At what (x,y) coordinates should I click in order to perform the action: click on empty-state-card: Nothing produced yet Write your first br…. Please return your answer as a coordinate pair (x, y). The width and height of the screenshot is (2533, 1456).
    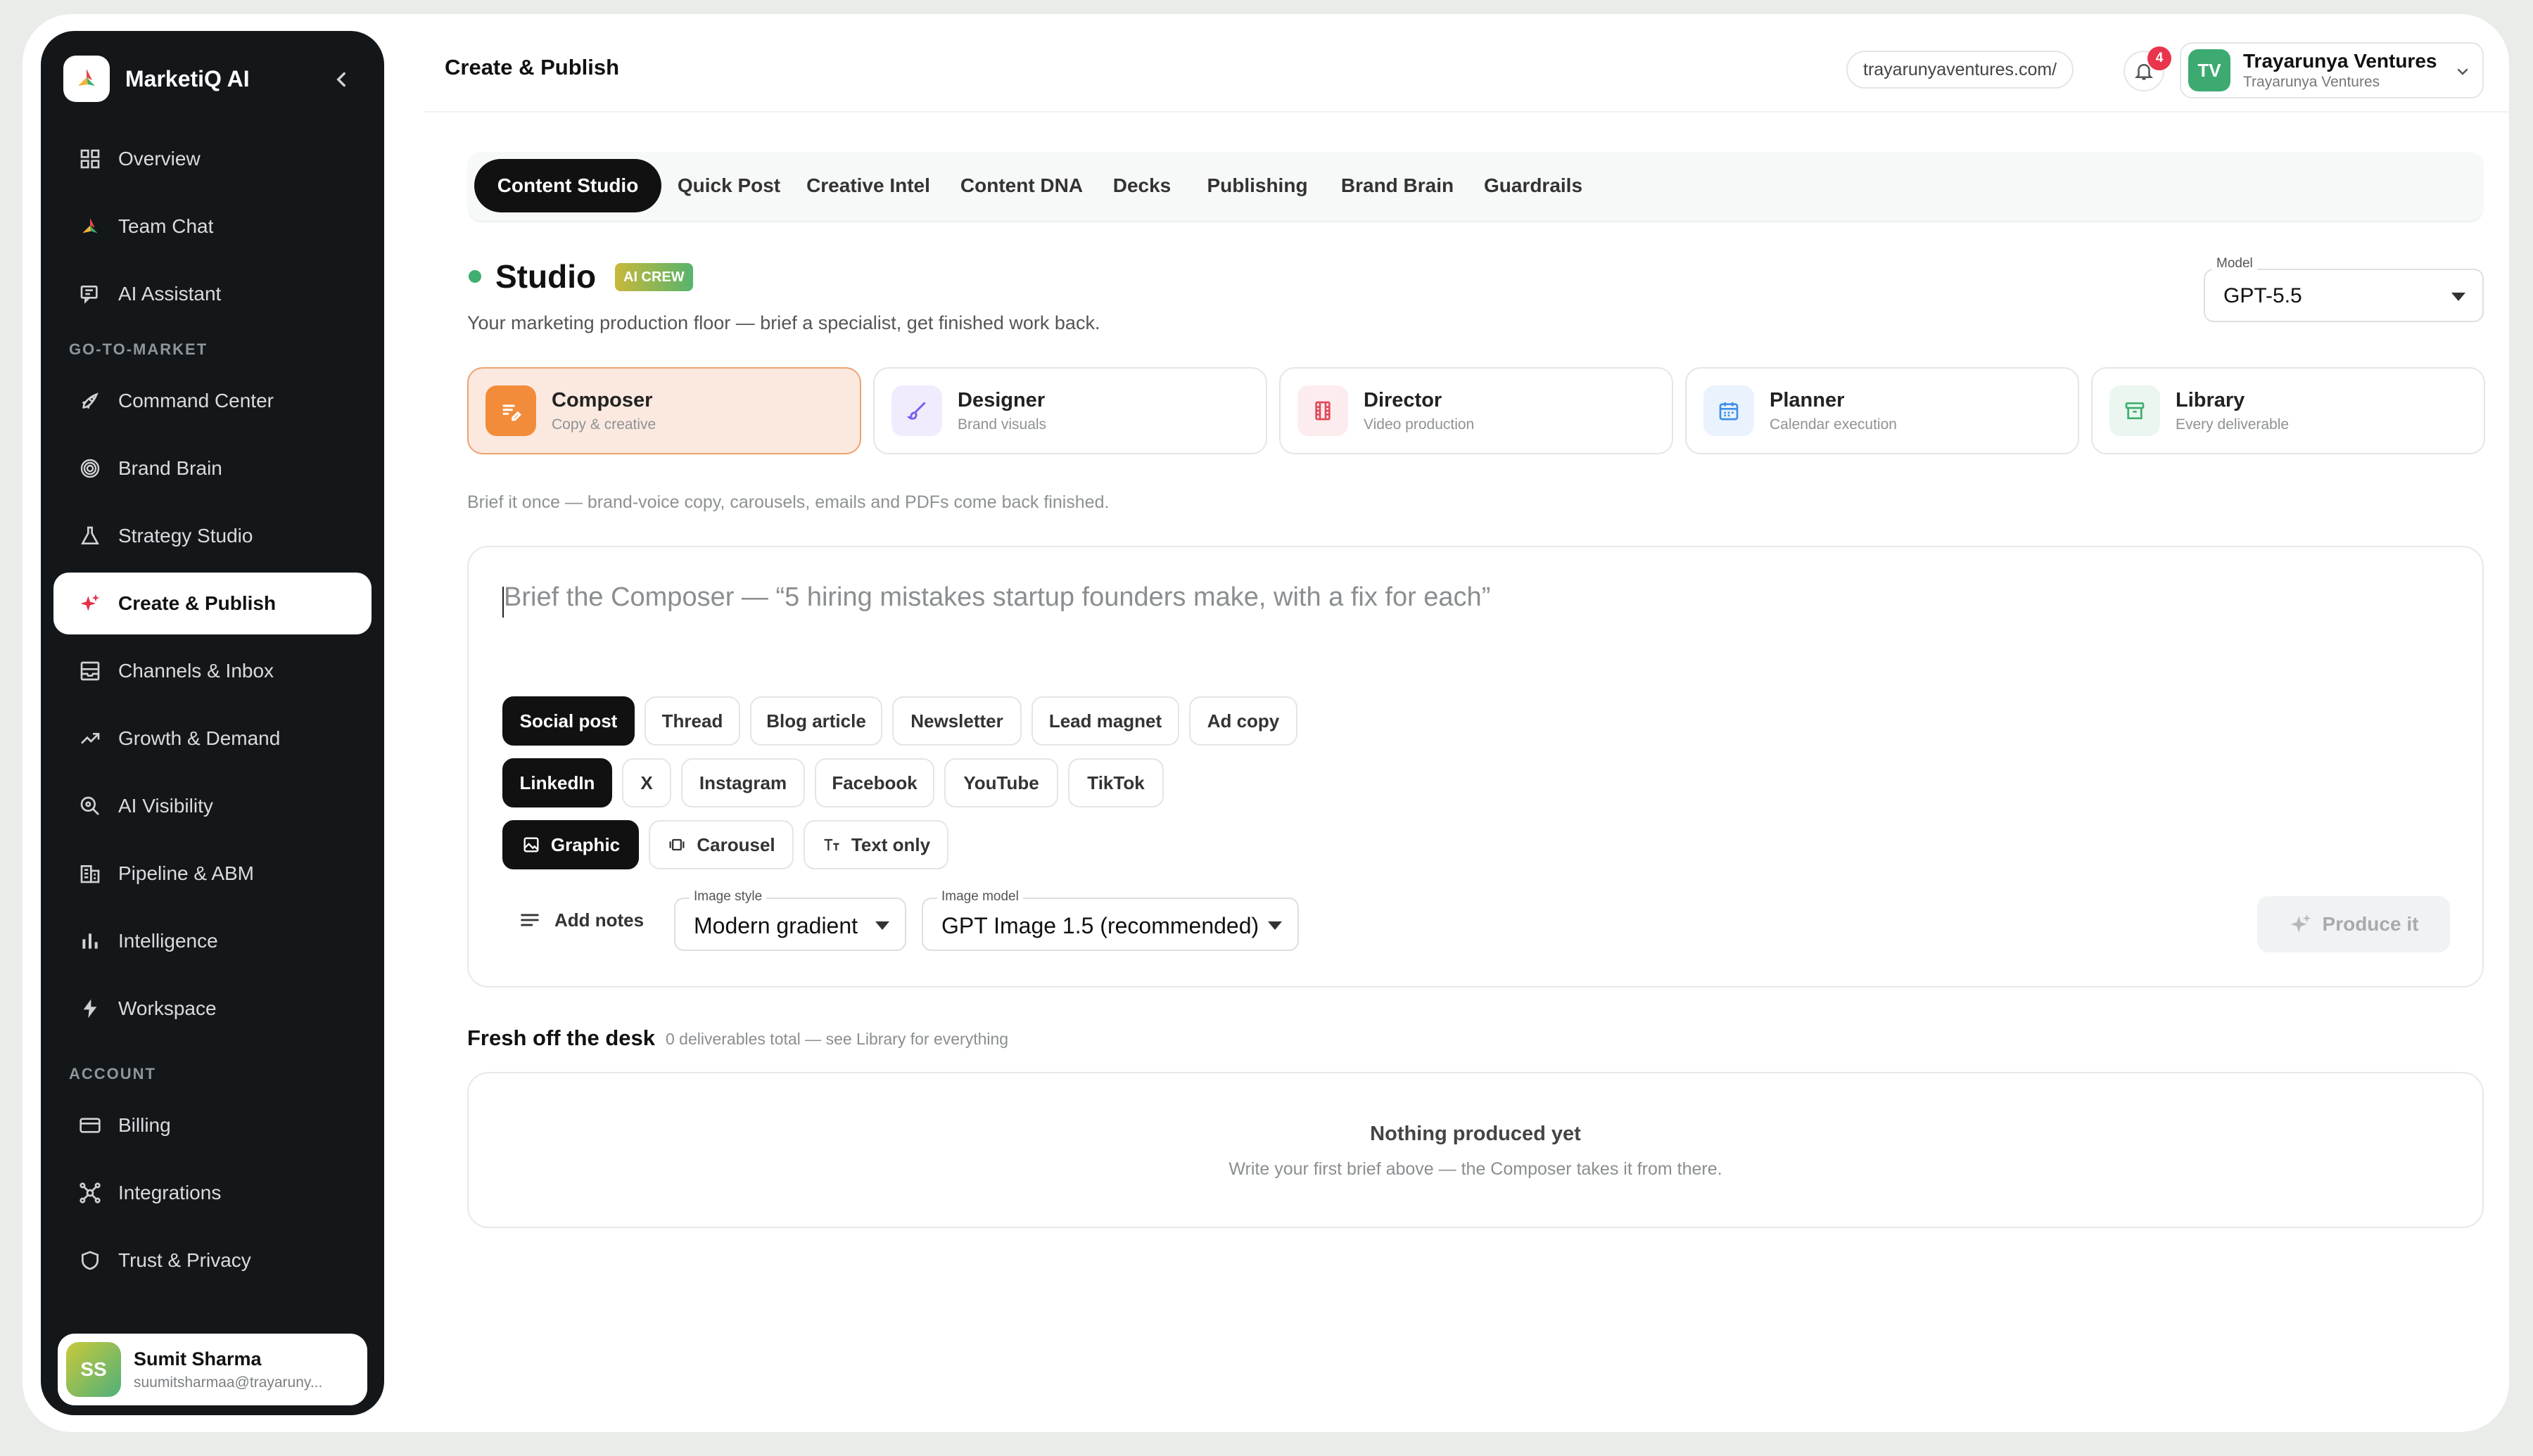
    Looking at the image, I should click on (1475, 1150).